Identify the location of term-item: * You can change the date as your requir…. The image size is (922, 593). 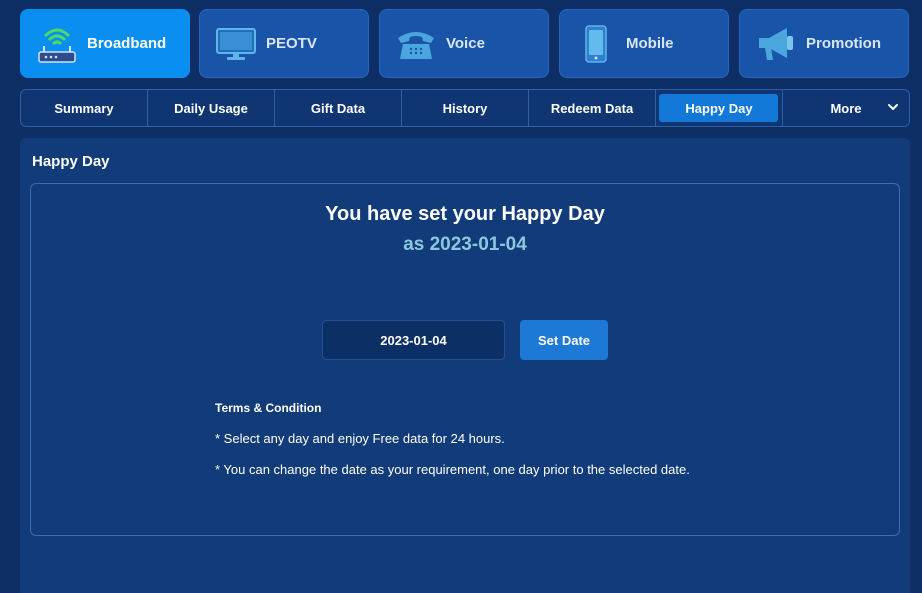
(452, 469).